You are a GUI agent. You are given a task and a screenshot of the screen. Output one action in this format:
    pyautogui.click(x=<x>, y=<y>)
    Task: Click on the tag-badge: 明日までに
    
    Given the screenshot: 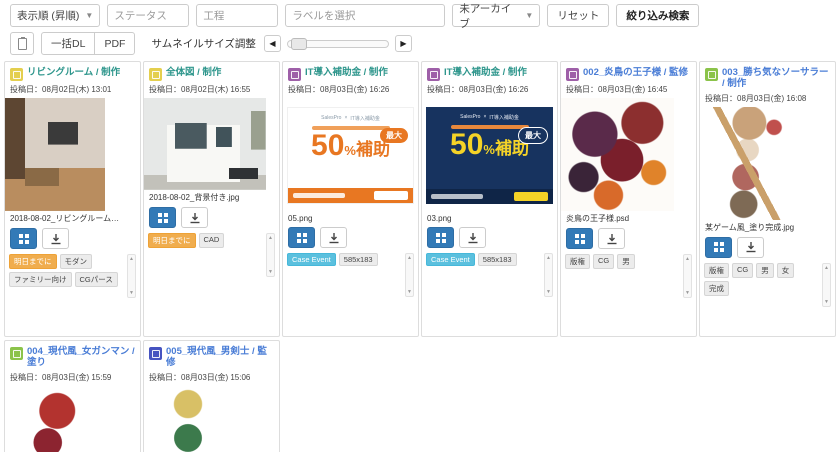 What is the action you would take?
    pyautogui.click(x=33, y=261)
    